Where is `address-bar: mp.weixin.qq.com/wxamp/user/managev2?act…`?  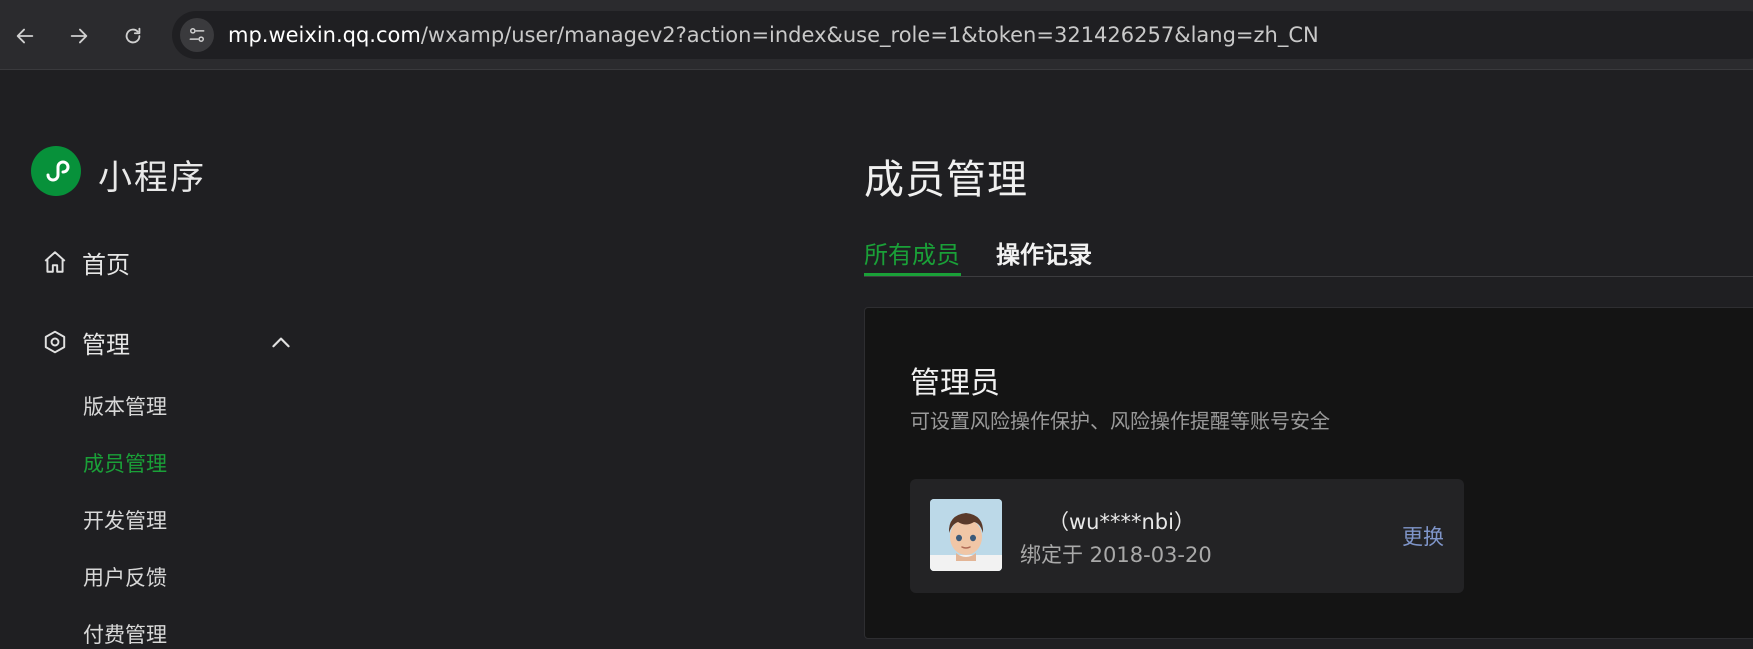 address-bar: mp.weixin.qq.com/wxamp/user/managev2?act… is located at coordinates (962, 35).